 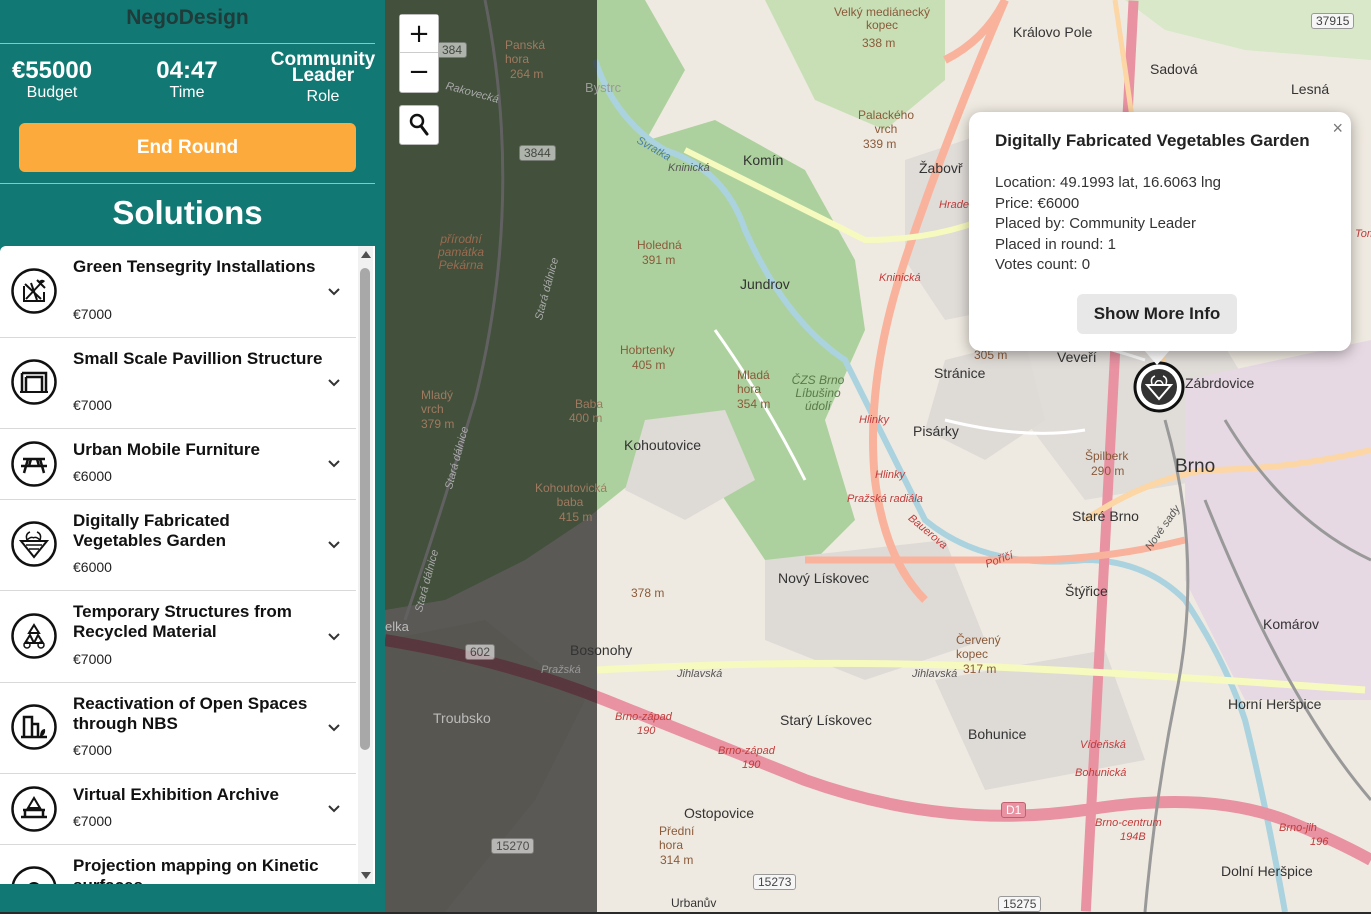 I want to click on zoom-out-button: −, so click(x=419, y=72).